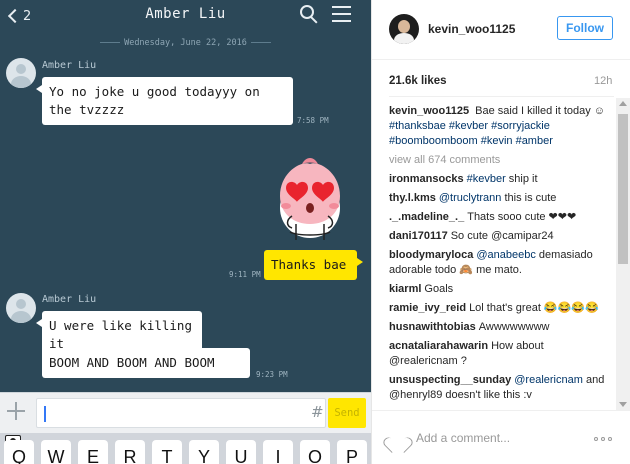 Image resolution: width=630 pixels, height=464 pixels. I want to click on key-p: P, so click(352, 452).